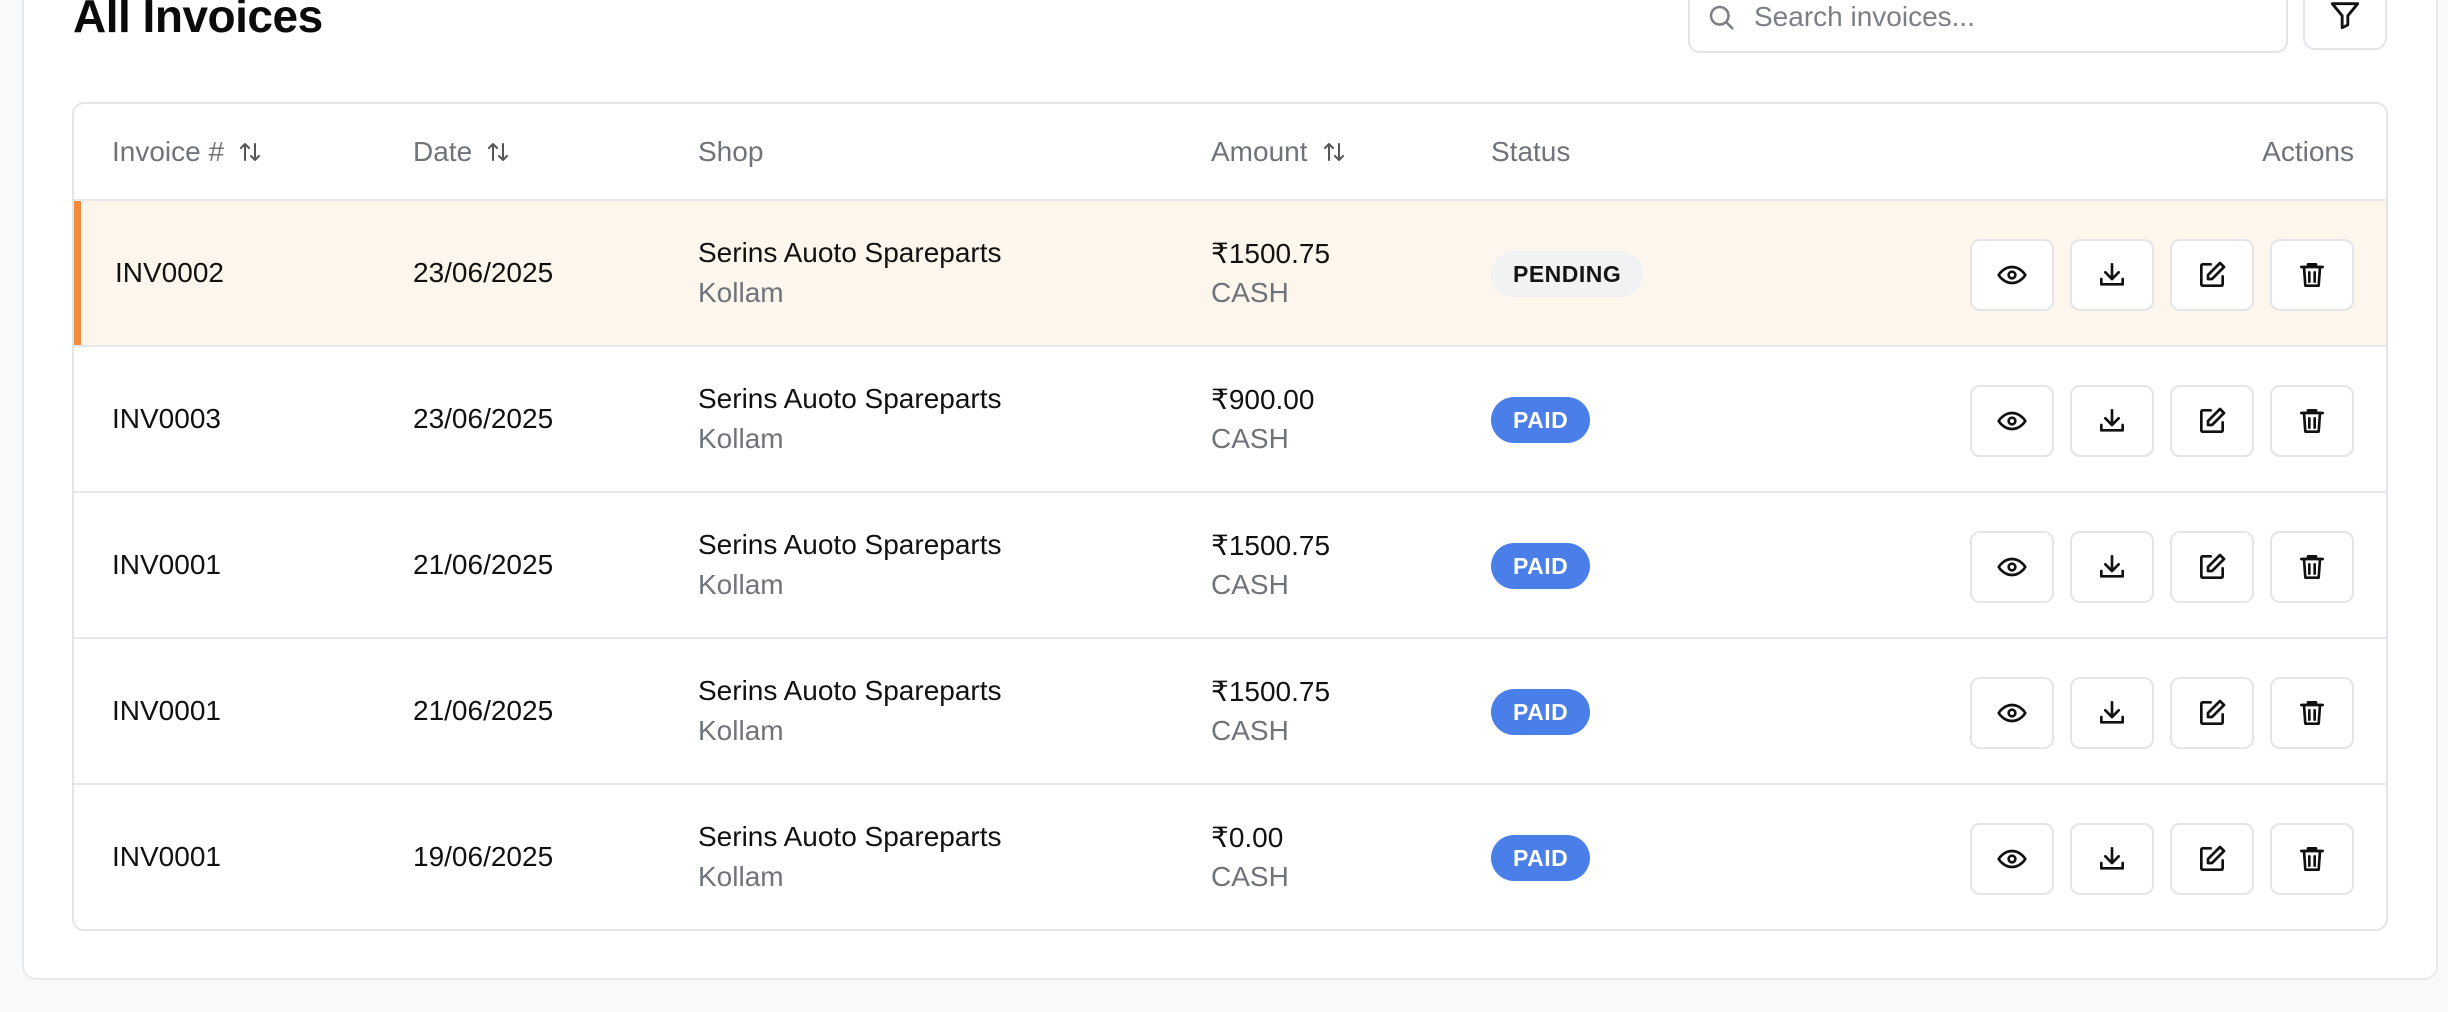  I want to click on invoice-number: INV0003, so click(166, 418).